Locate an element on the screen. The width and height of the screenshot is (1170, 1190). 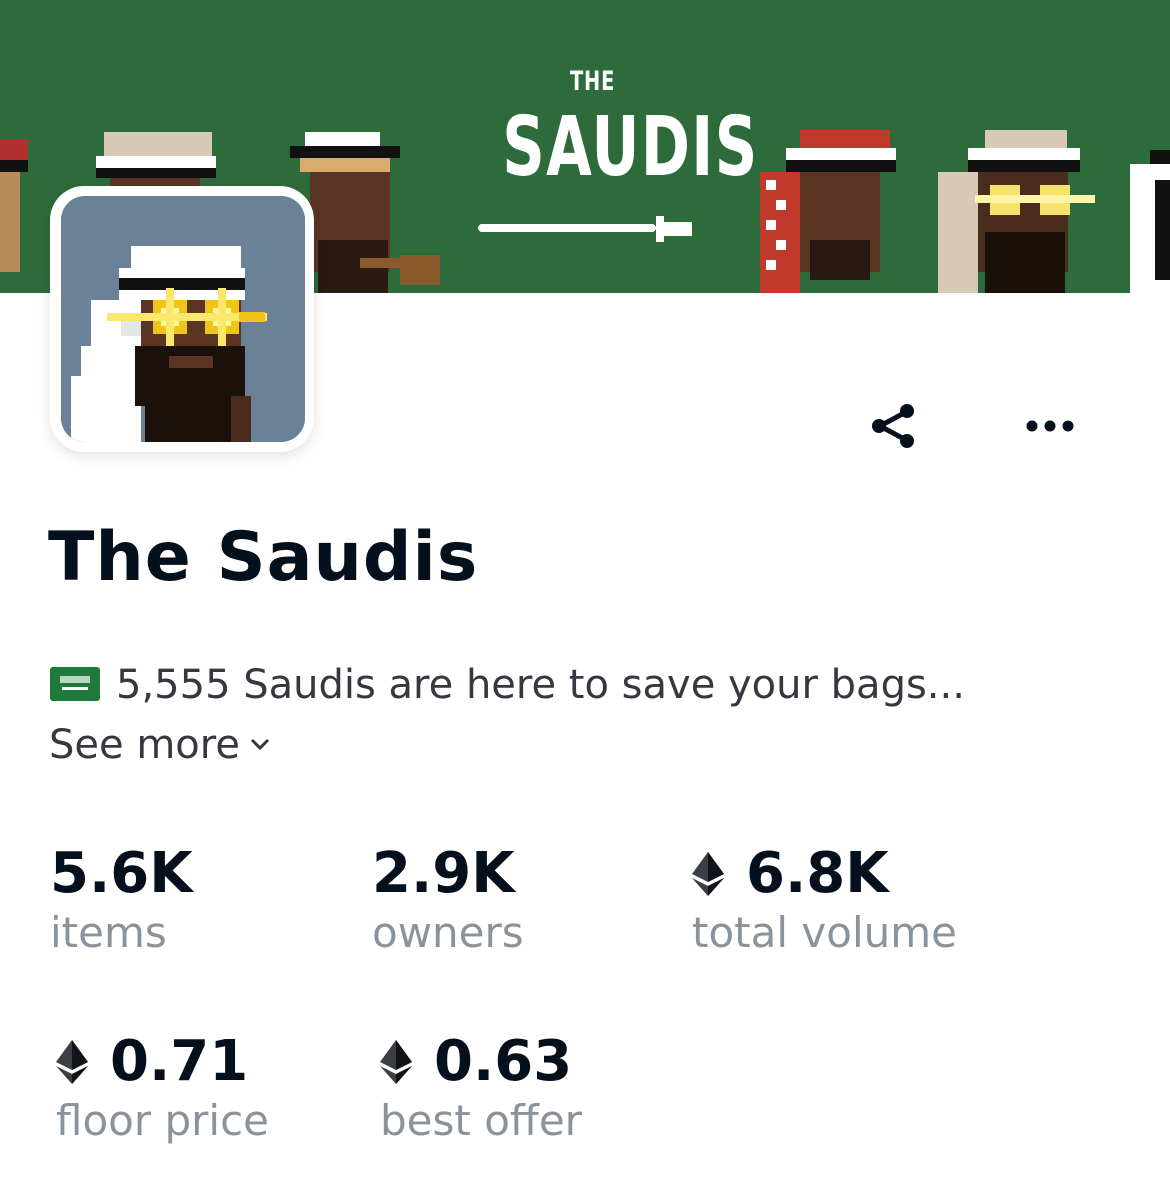
share-icon is located at coordinates (893, 426).